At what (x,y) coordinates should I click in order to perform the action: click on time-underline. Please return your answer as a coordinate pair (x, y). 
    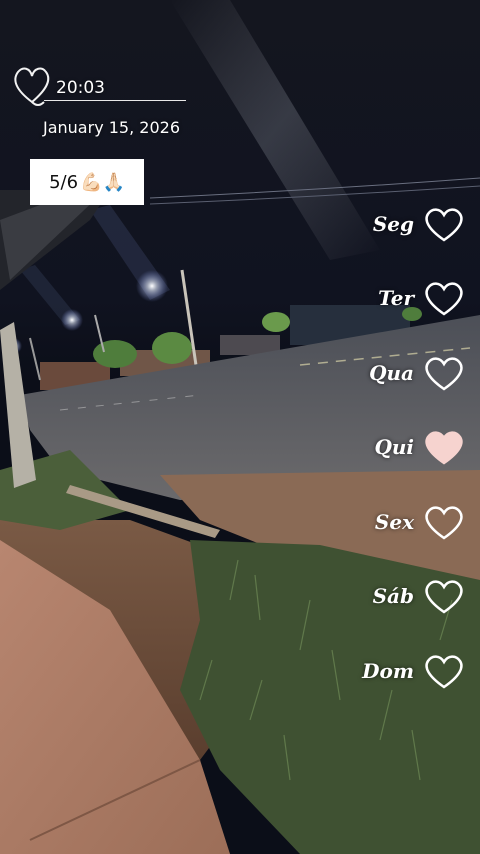
    Looking at the image, I should click on (115, 100).